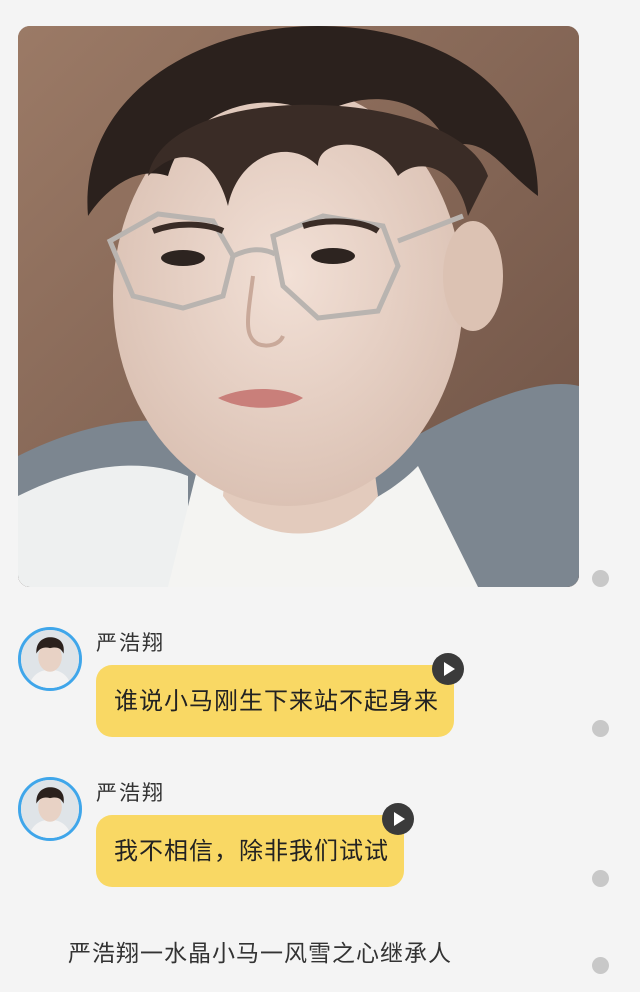 The image size is (640, 992). What do you see at coordinates (260, 954) in the screenshot?
I see `caption-text: 严浩翔一水晶小马一风雪之心继承人` at bounding box center [260, 954].